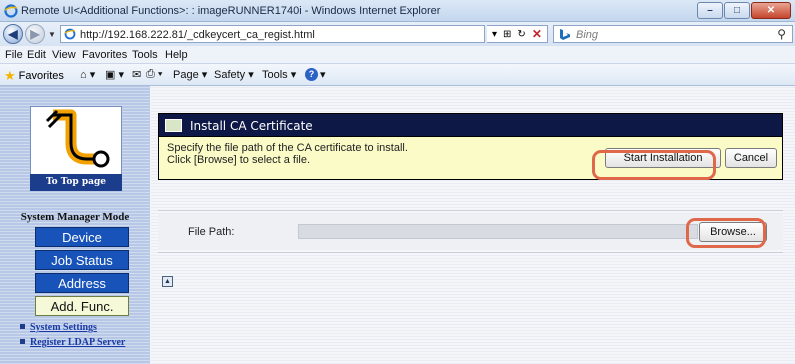 Image resolution: width=795 pixels, height=364 pixels. What do you see at coordinates (771, 10) in the screenshot?
I see `close-button: ✕` at bounding box center [771, 10].